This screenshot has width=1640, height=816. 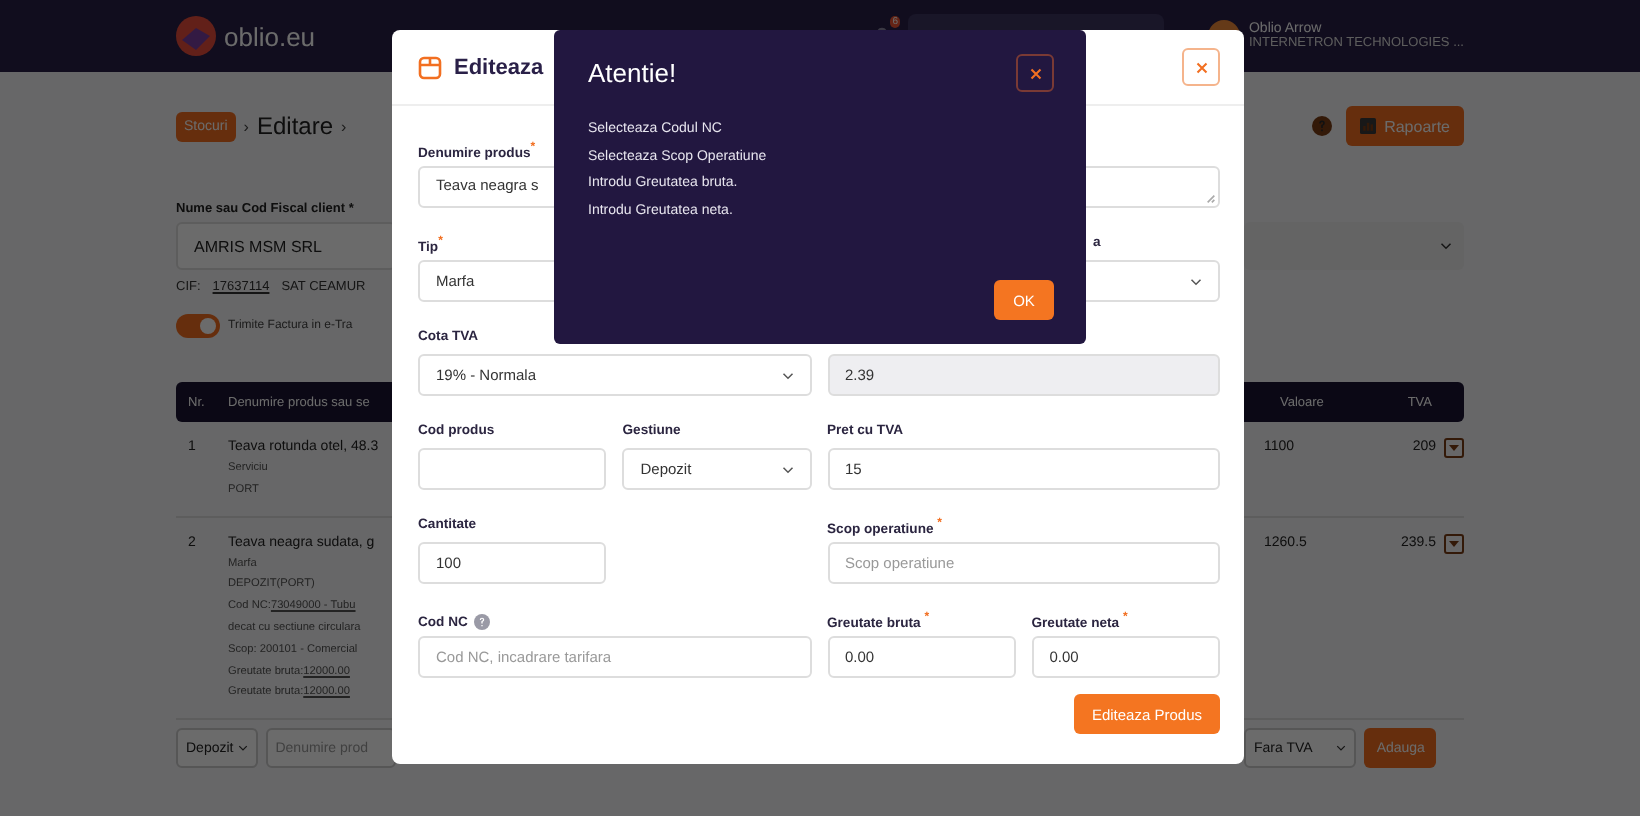 What do you see at coordinates (1354, 246) in the screenshot?
I see `select-field` at bounding box center [1354, 246].